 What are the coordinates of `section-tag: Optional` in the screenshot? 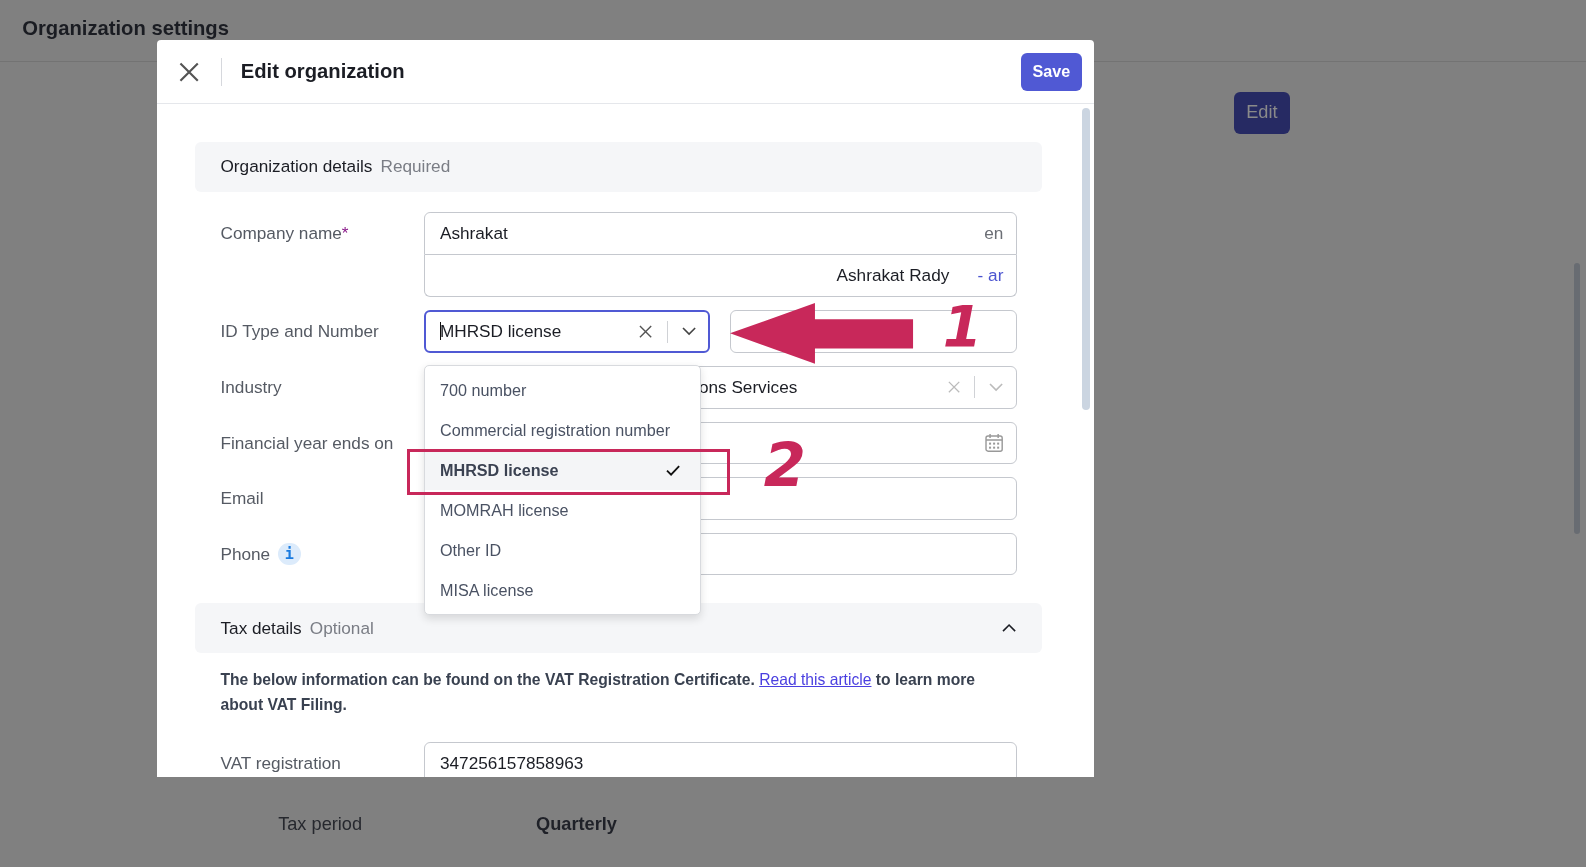 It's located at (341, 628).